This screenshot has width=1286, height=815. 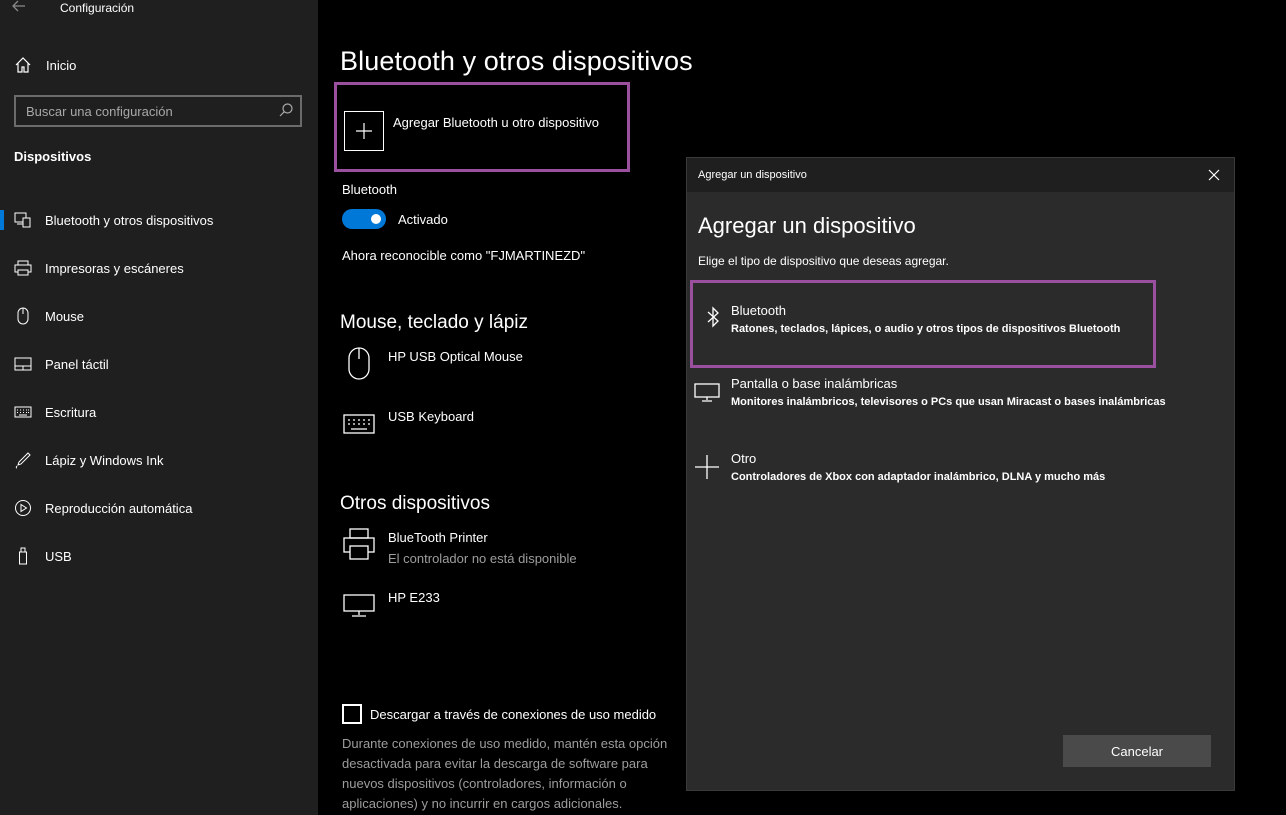 I want to click on monitor-icon, so click(x=359, y=604).